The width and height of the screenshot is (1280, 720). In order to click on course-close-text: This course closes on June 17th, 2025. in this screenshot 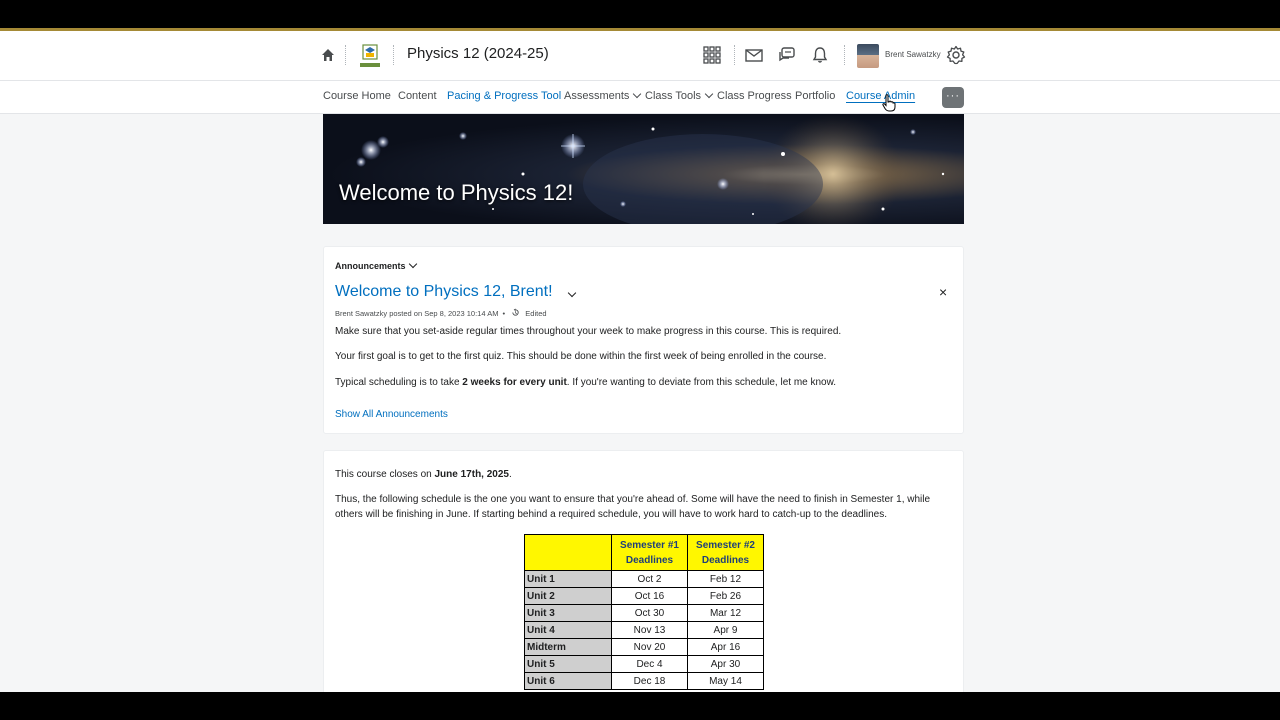, I will do `click(423, 474)`.